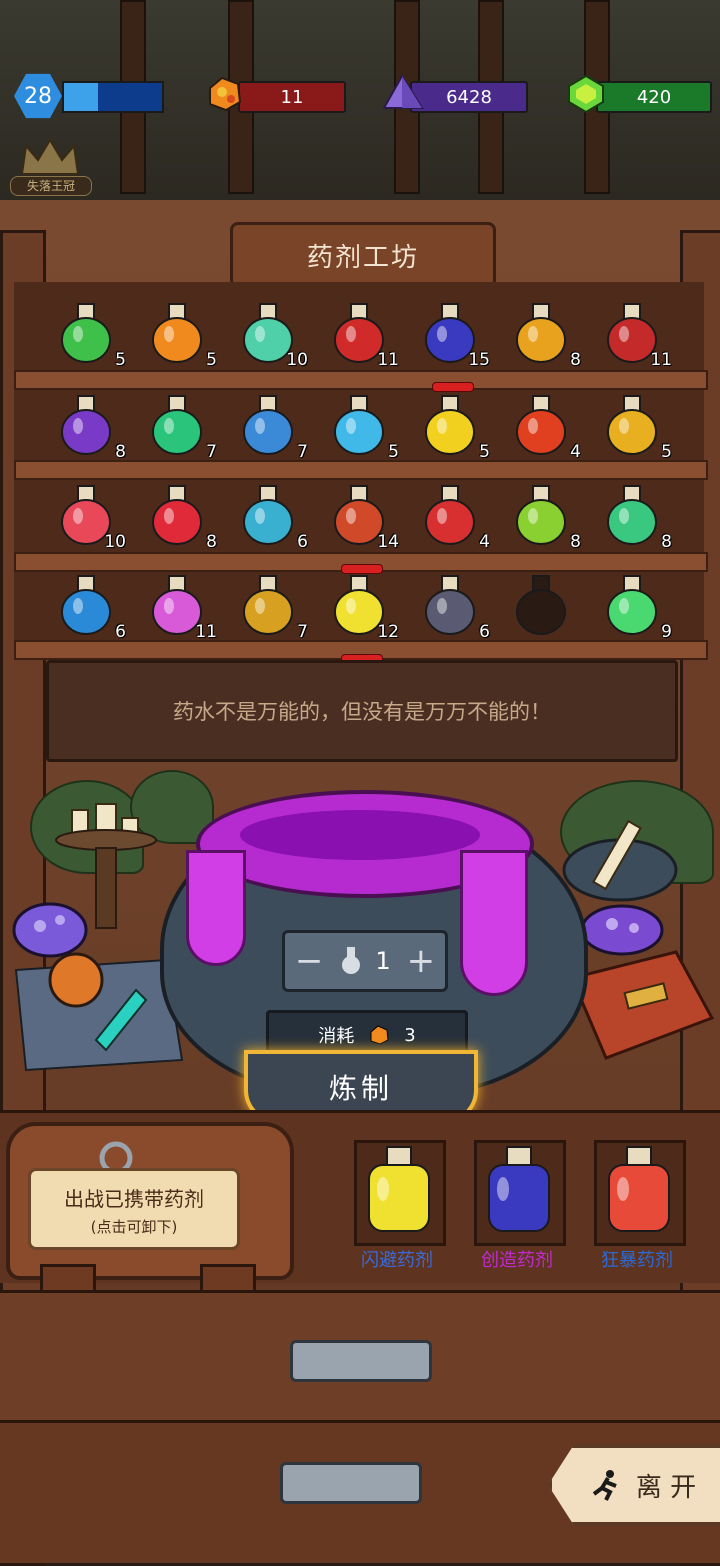  I want to click on carried-potion-name: 狂暴药剂, so click(637, 1260).